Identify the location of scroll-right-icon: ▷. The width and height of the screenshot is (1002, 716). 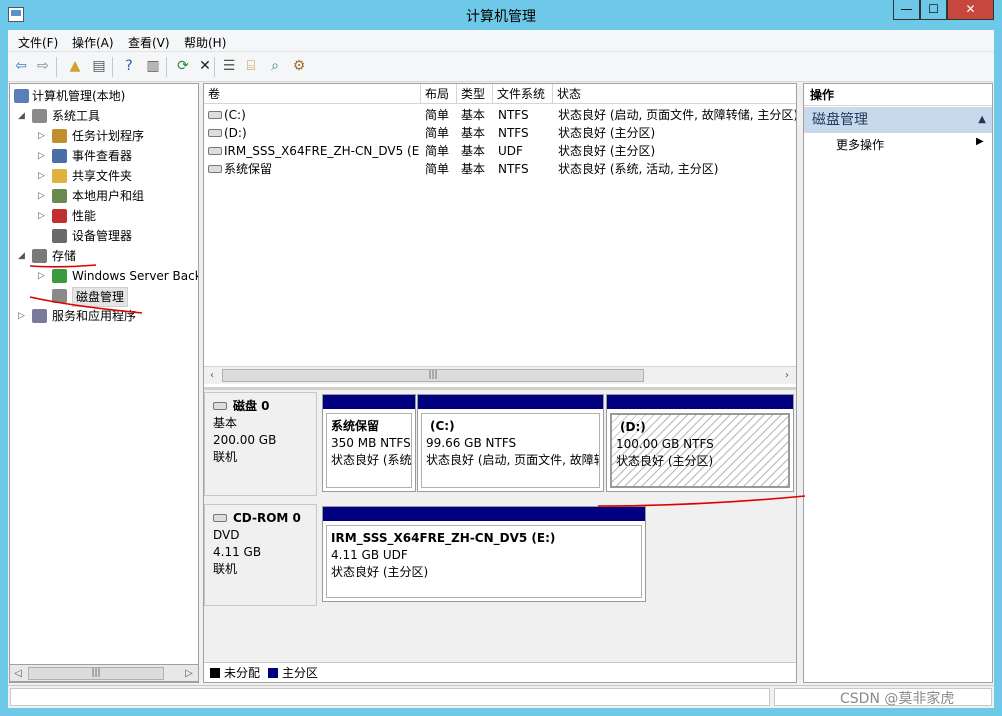
(189, 673).